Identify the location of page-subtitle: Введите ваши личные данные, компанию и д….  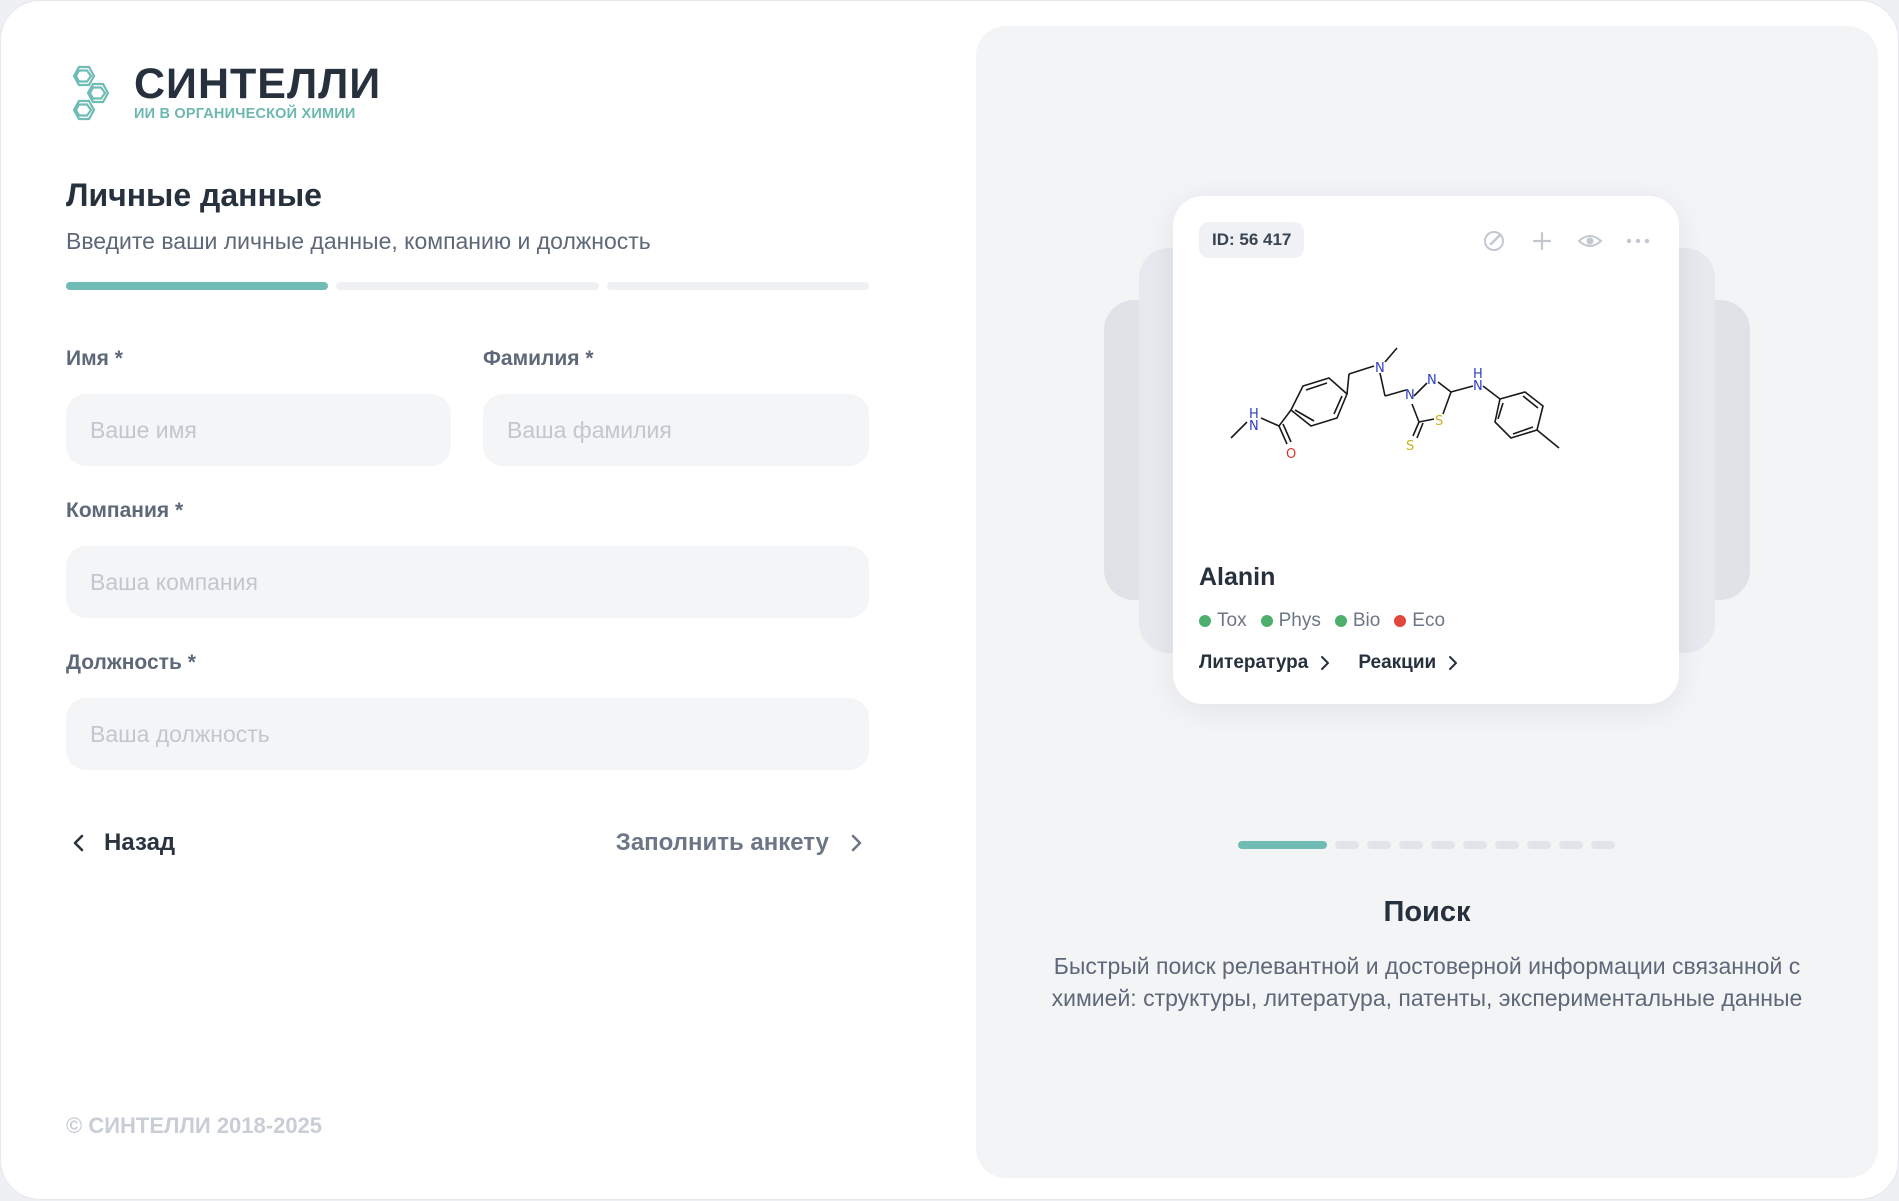
(358, 241).